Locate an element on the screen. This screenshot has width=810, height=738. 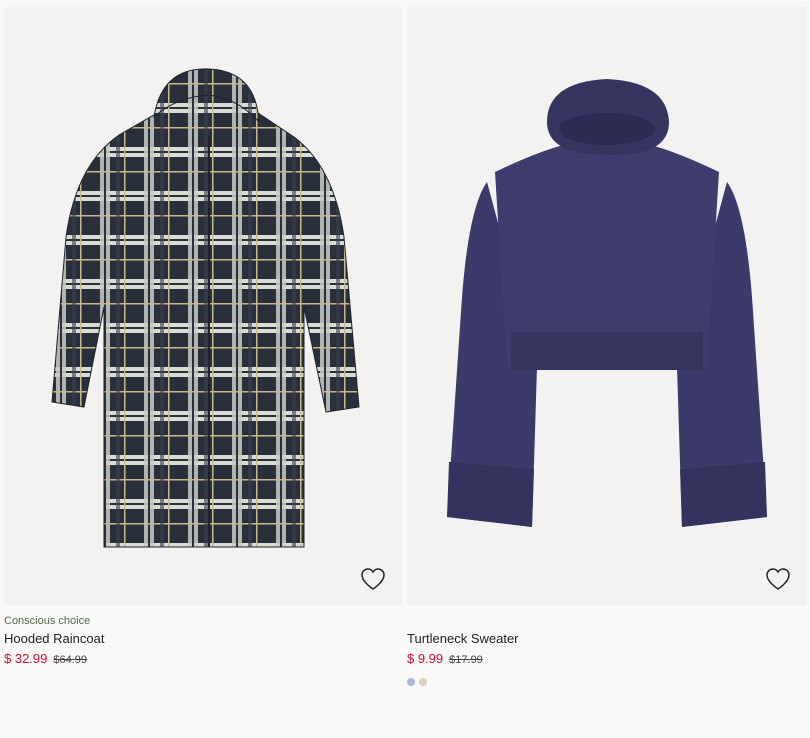
original-price: $17.99 is located at coordinates (466, 660).